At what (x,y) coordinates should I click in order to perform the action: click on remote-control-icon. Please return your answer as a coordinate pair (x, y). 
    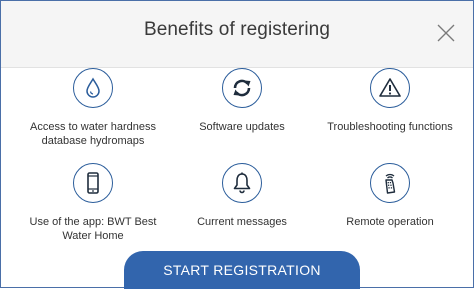
    Looking at the image, I should click on (390, 183).